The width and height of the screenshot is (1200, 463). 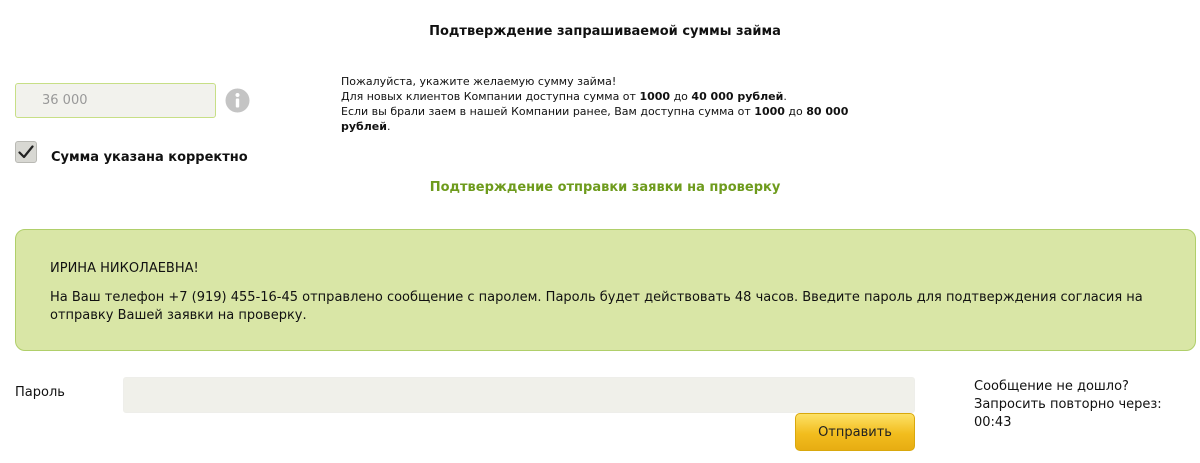 What do you see at coordinates (855, 432) in the screenshot?
I see `submit-button: Отправить` at bounding box center [855, 432].